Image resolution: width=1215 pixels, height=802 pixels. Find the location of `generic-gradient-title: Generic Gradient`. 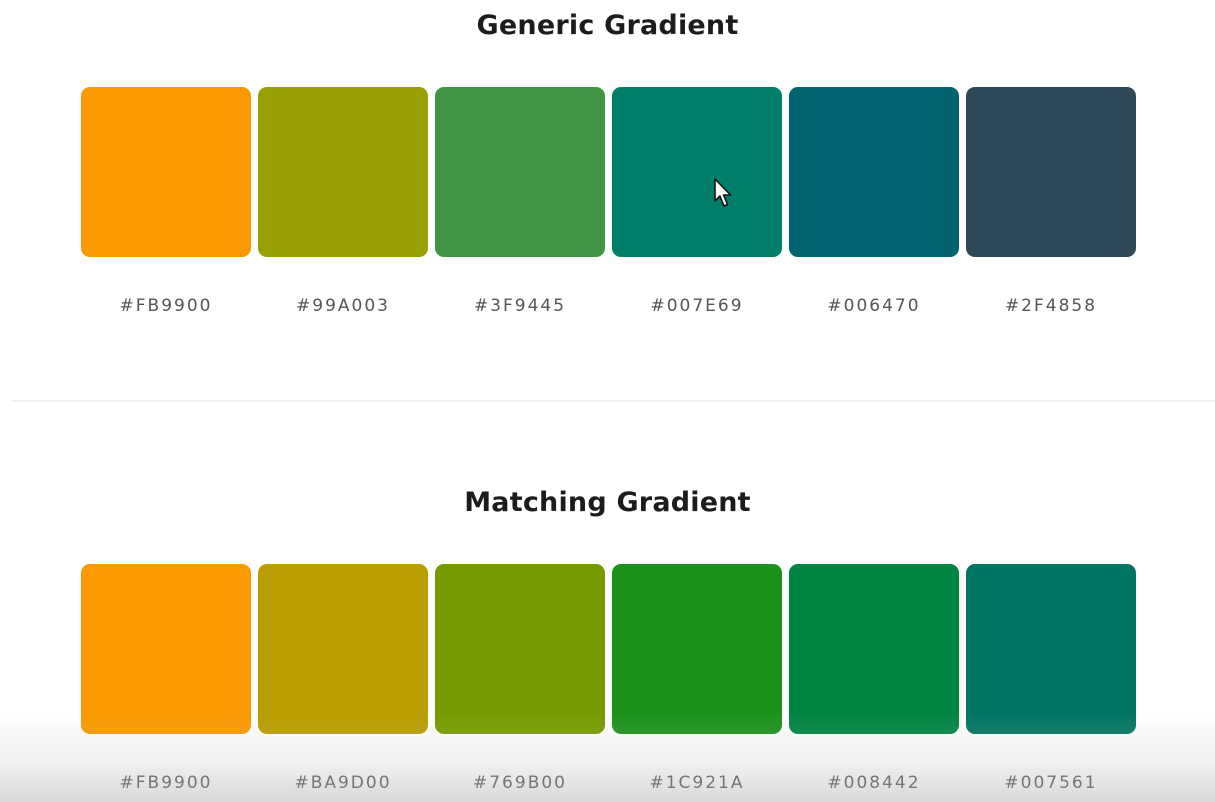

generic-gradient-title: Generic Gradient is located at coordinates (607, 25).